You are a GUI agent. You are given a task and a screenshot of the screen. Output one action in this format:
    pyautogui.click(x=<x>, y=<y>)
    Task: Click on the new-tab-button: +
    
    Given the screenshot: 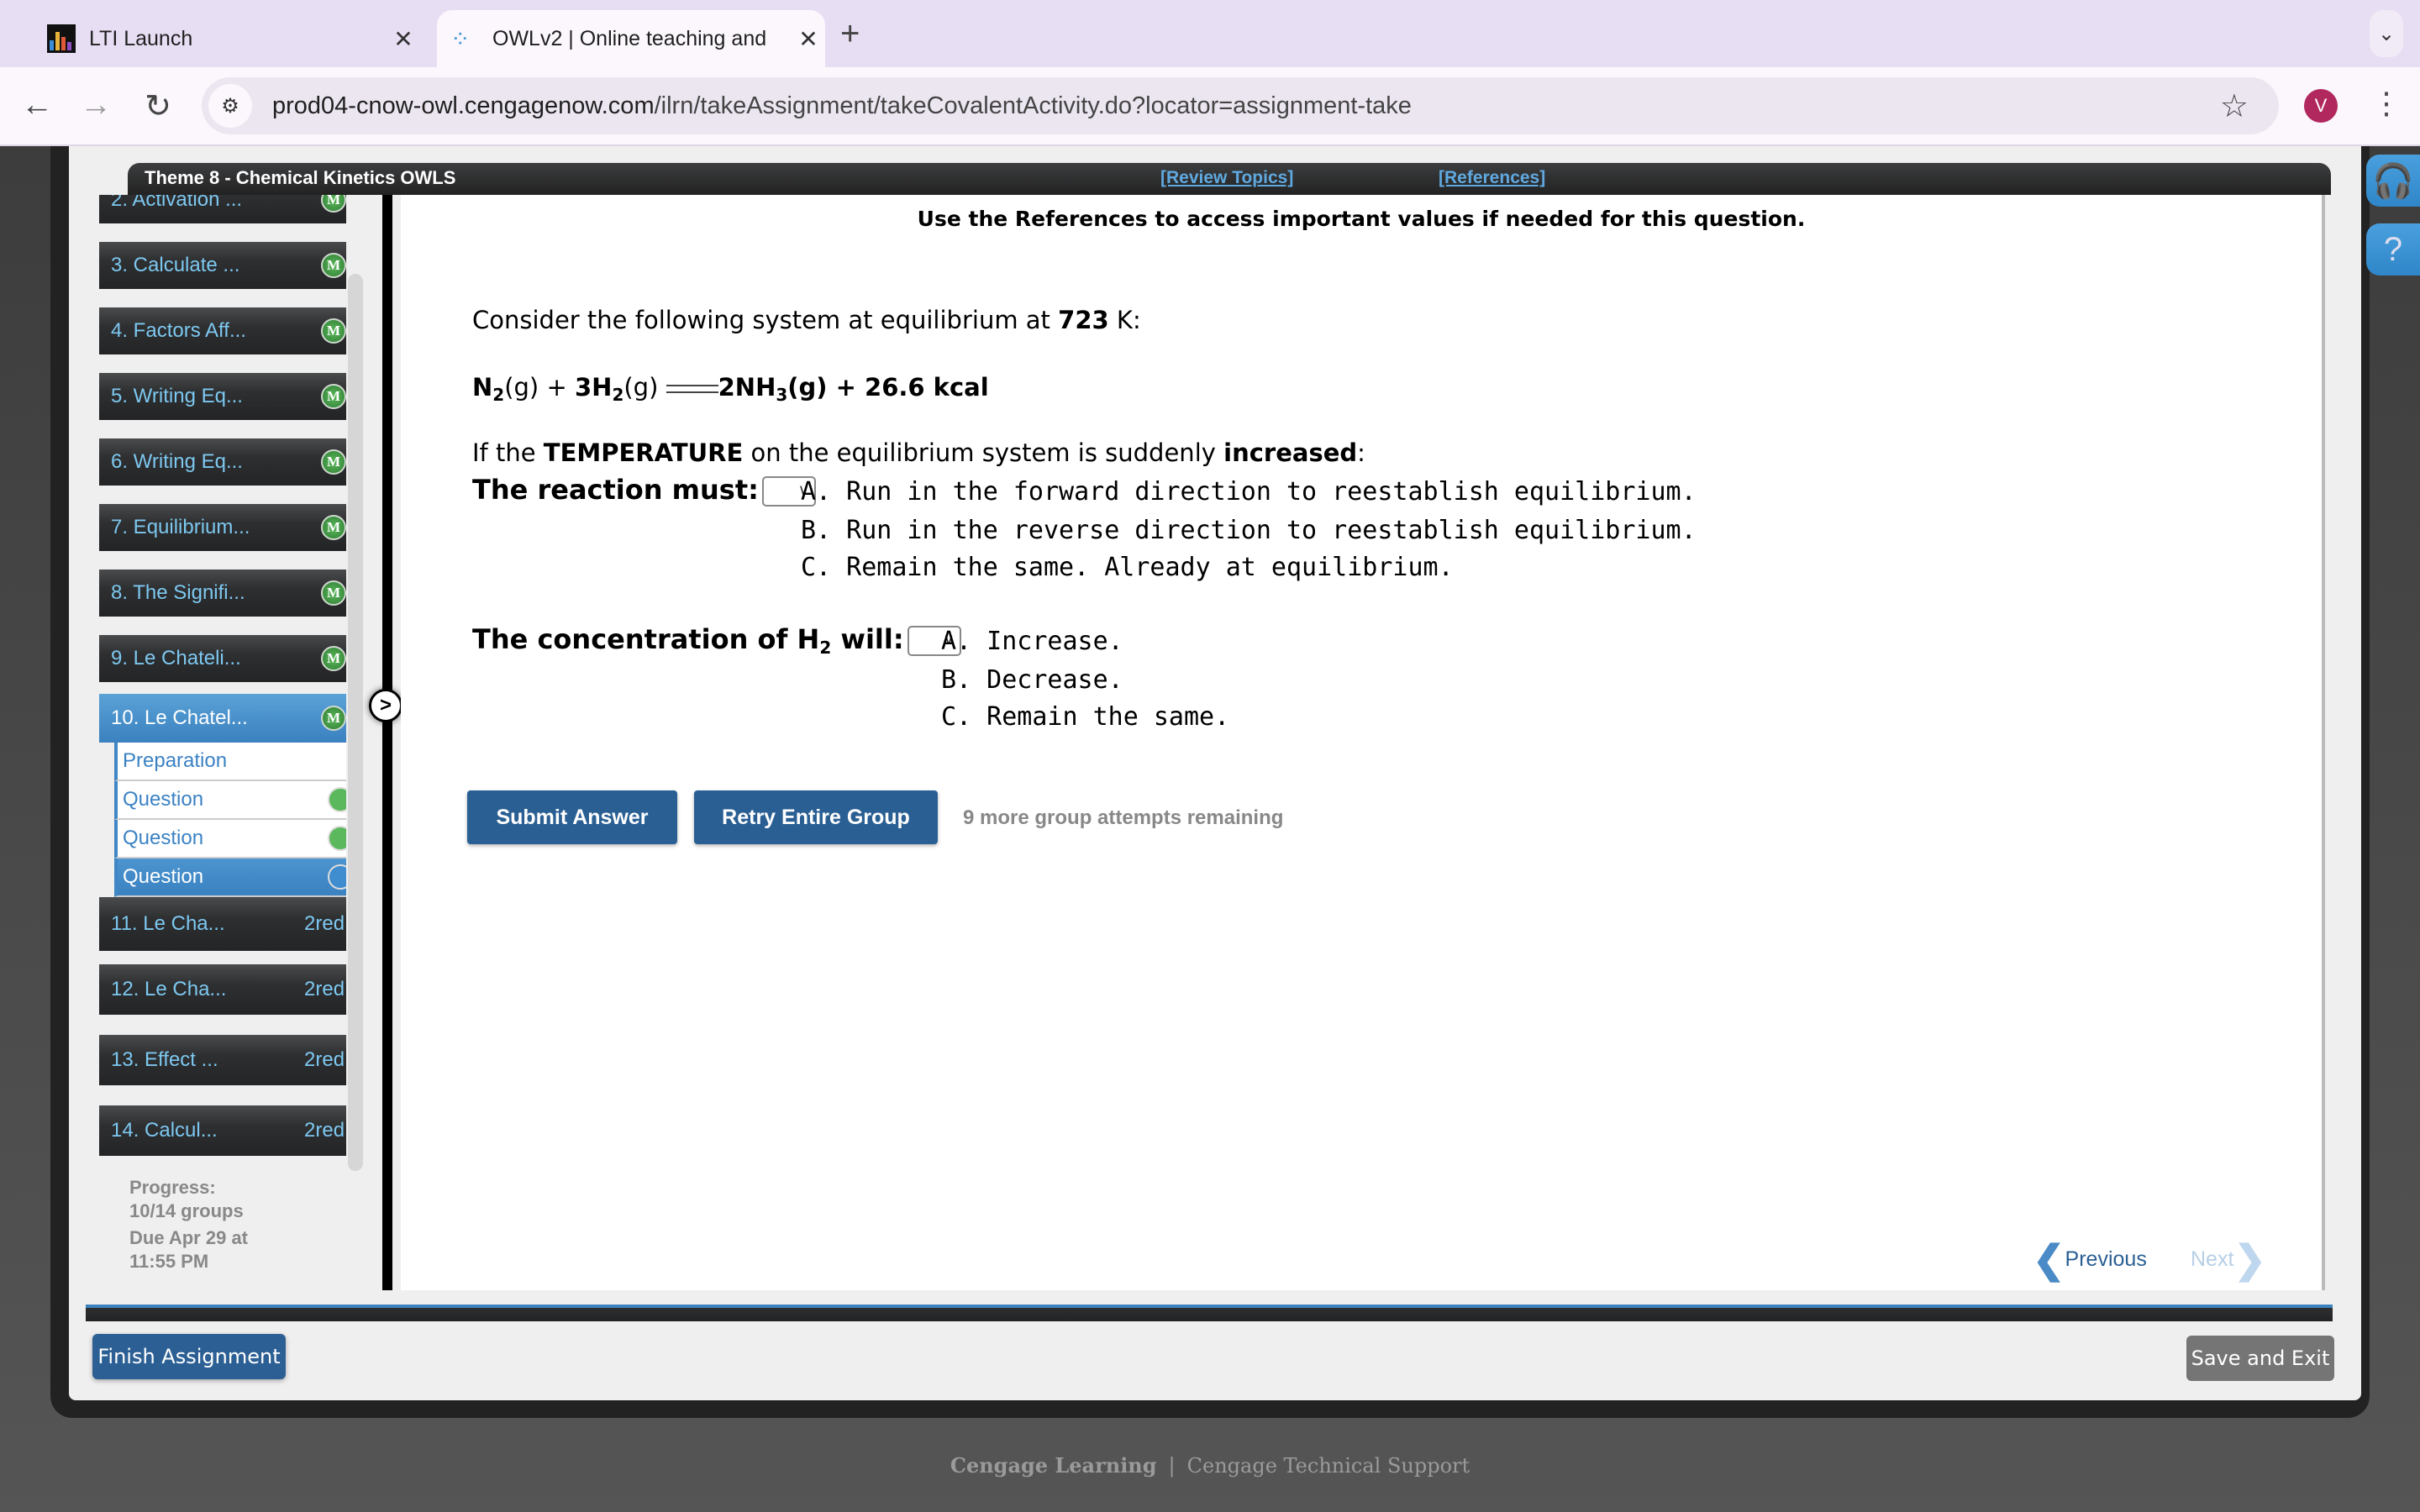 What is the action you would take?
    pyautogui.click(x=850, y=34)
    